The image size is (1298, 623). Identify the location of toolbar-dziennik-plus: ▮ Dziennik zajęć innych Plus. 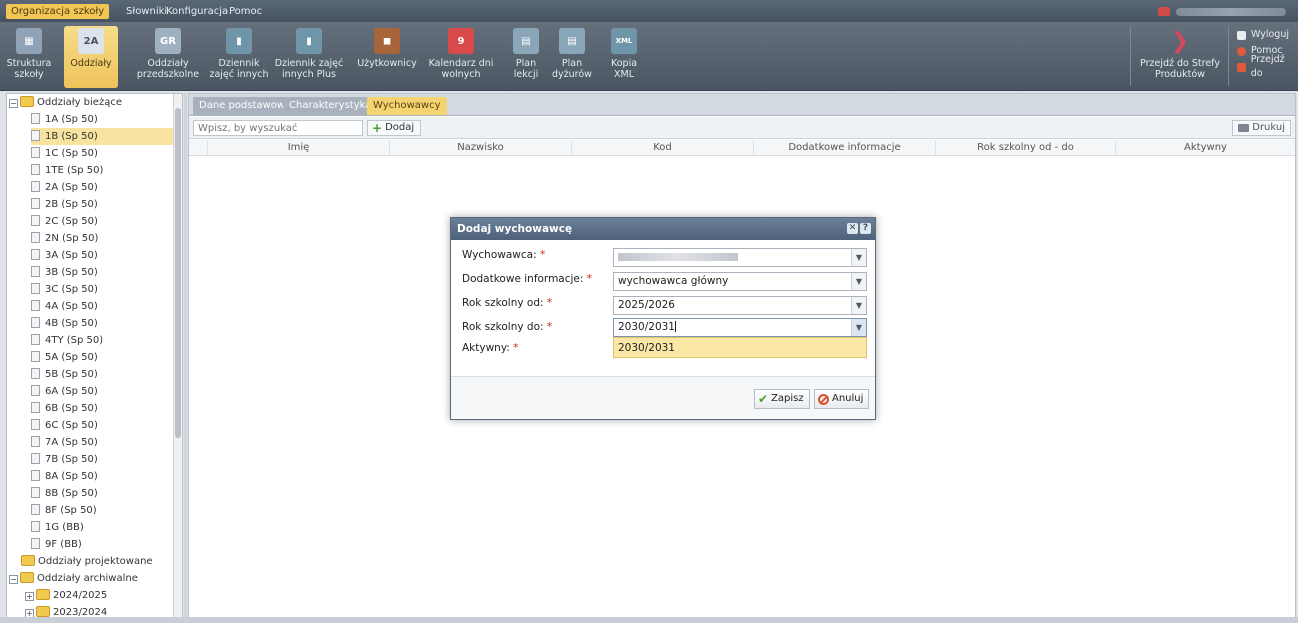
(309, 57).